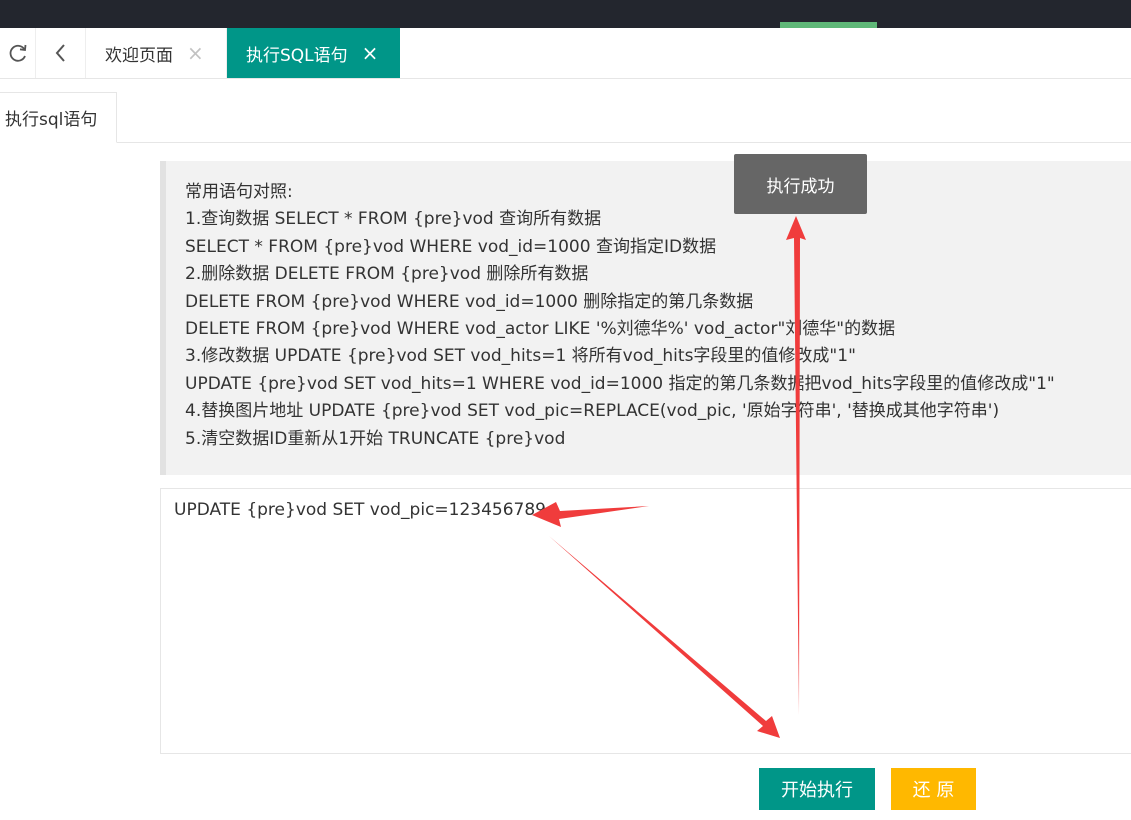 This screenshot has width=1131, height=820. I want to click on tab-welcome: 欢迎页面 ×, so click(156, 53).